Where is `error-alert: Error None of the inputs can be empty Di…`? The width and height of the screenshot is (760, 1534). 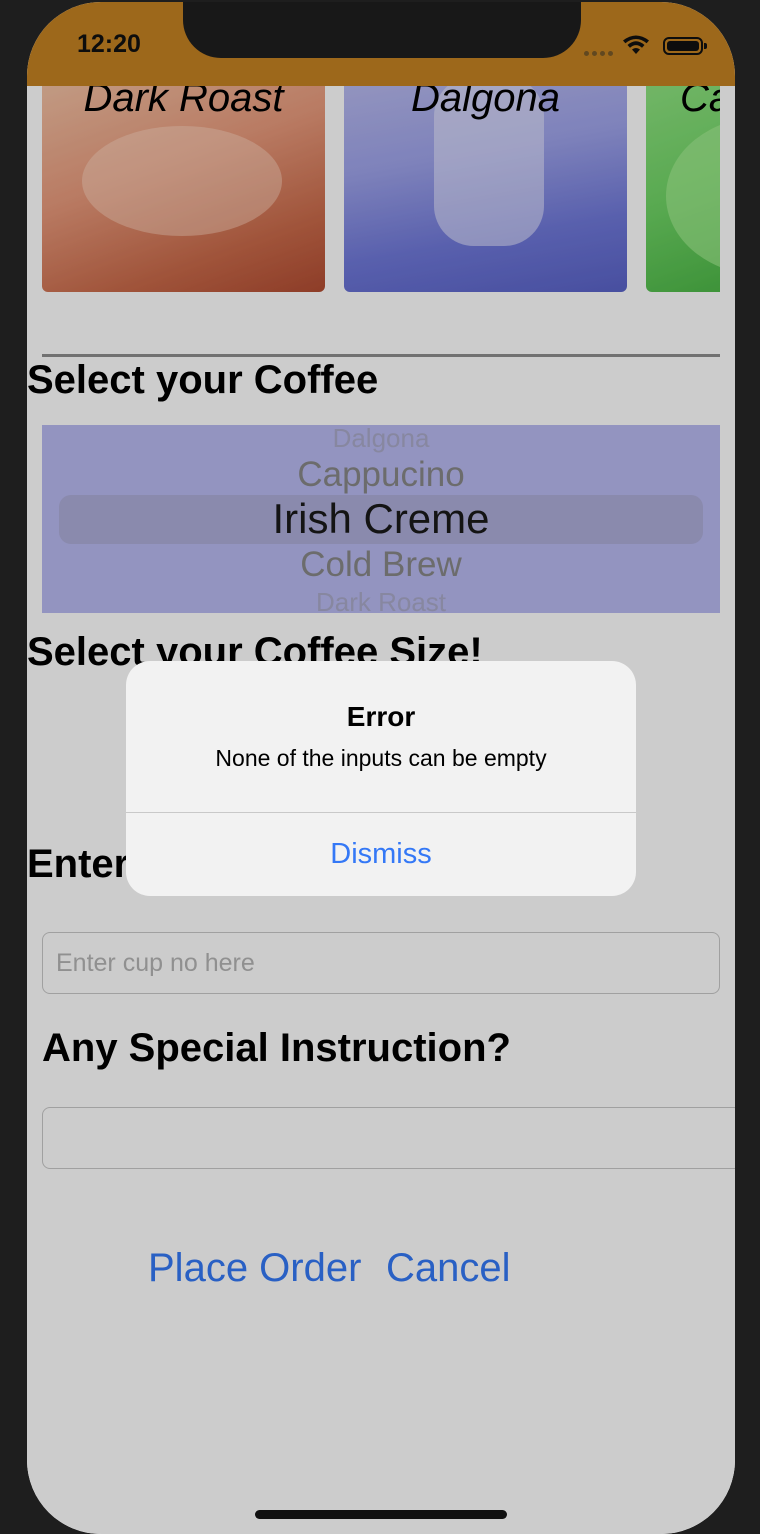
error-alert: Error None of the inputs can be empty Di… is located at coordinates (381, 778).